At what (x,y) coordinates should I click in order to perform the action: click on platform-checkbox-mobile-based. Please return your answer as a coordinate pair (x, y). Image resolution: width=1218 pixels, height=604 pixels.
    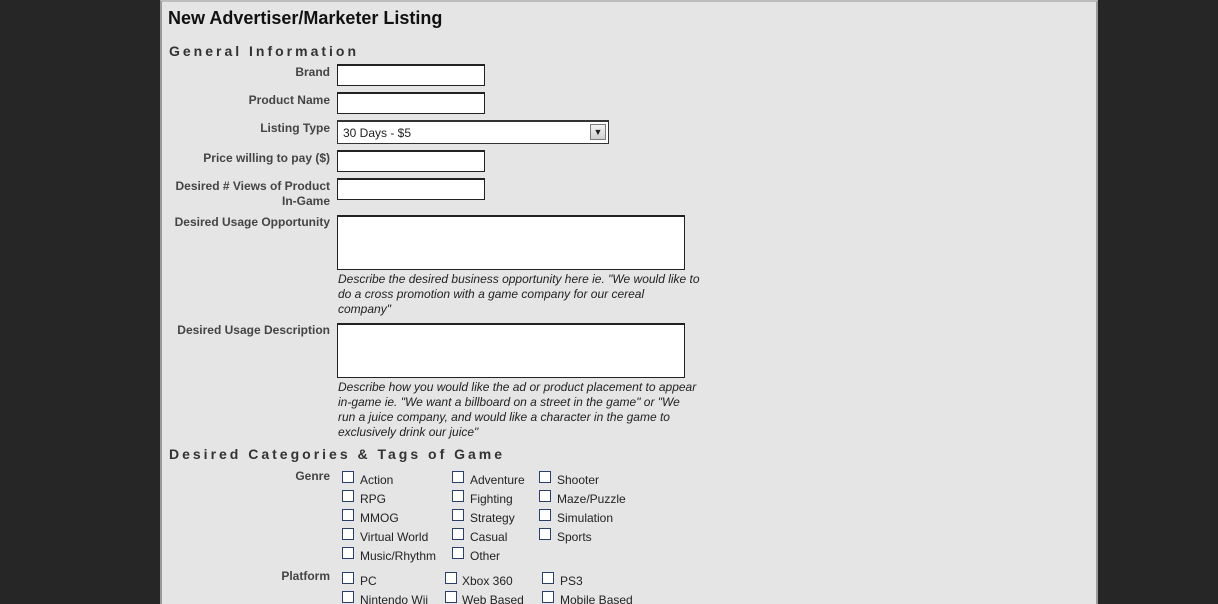
    Looking at the image, I should click on (548, 597).